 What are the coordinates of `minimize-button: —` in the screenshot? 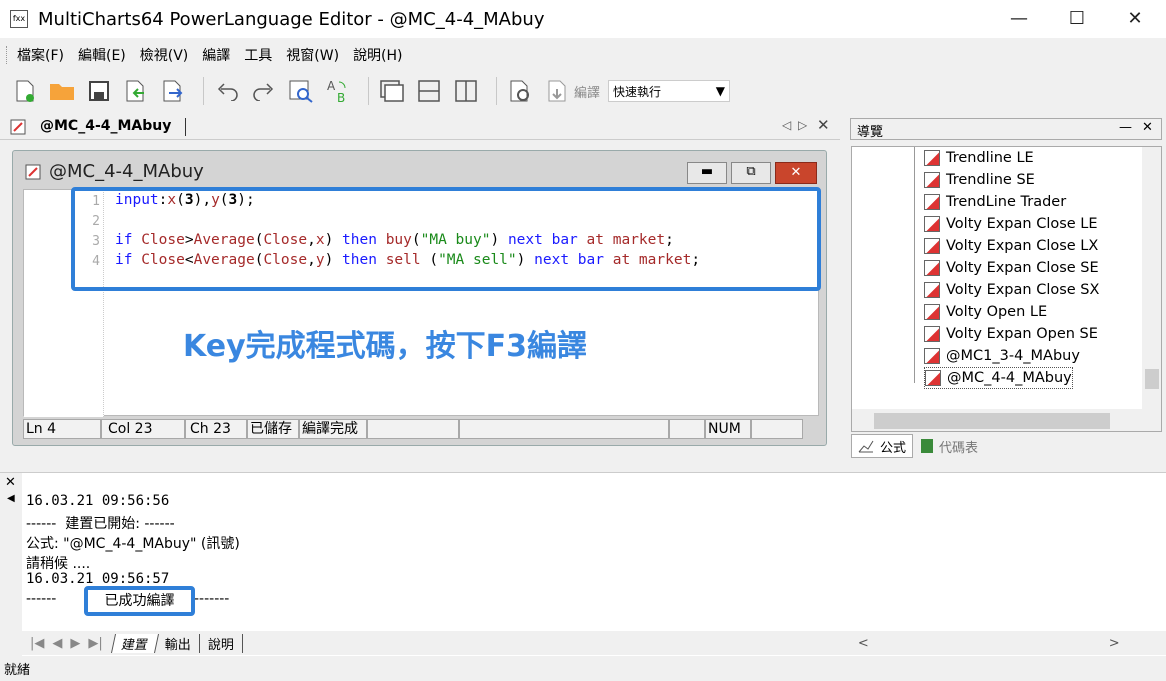 It's located at (1019, 19).